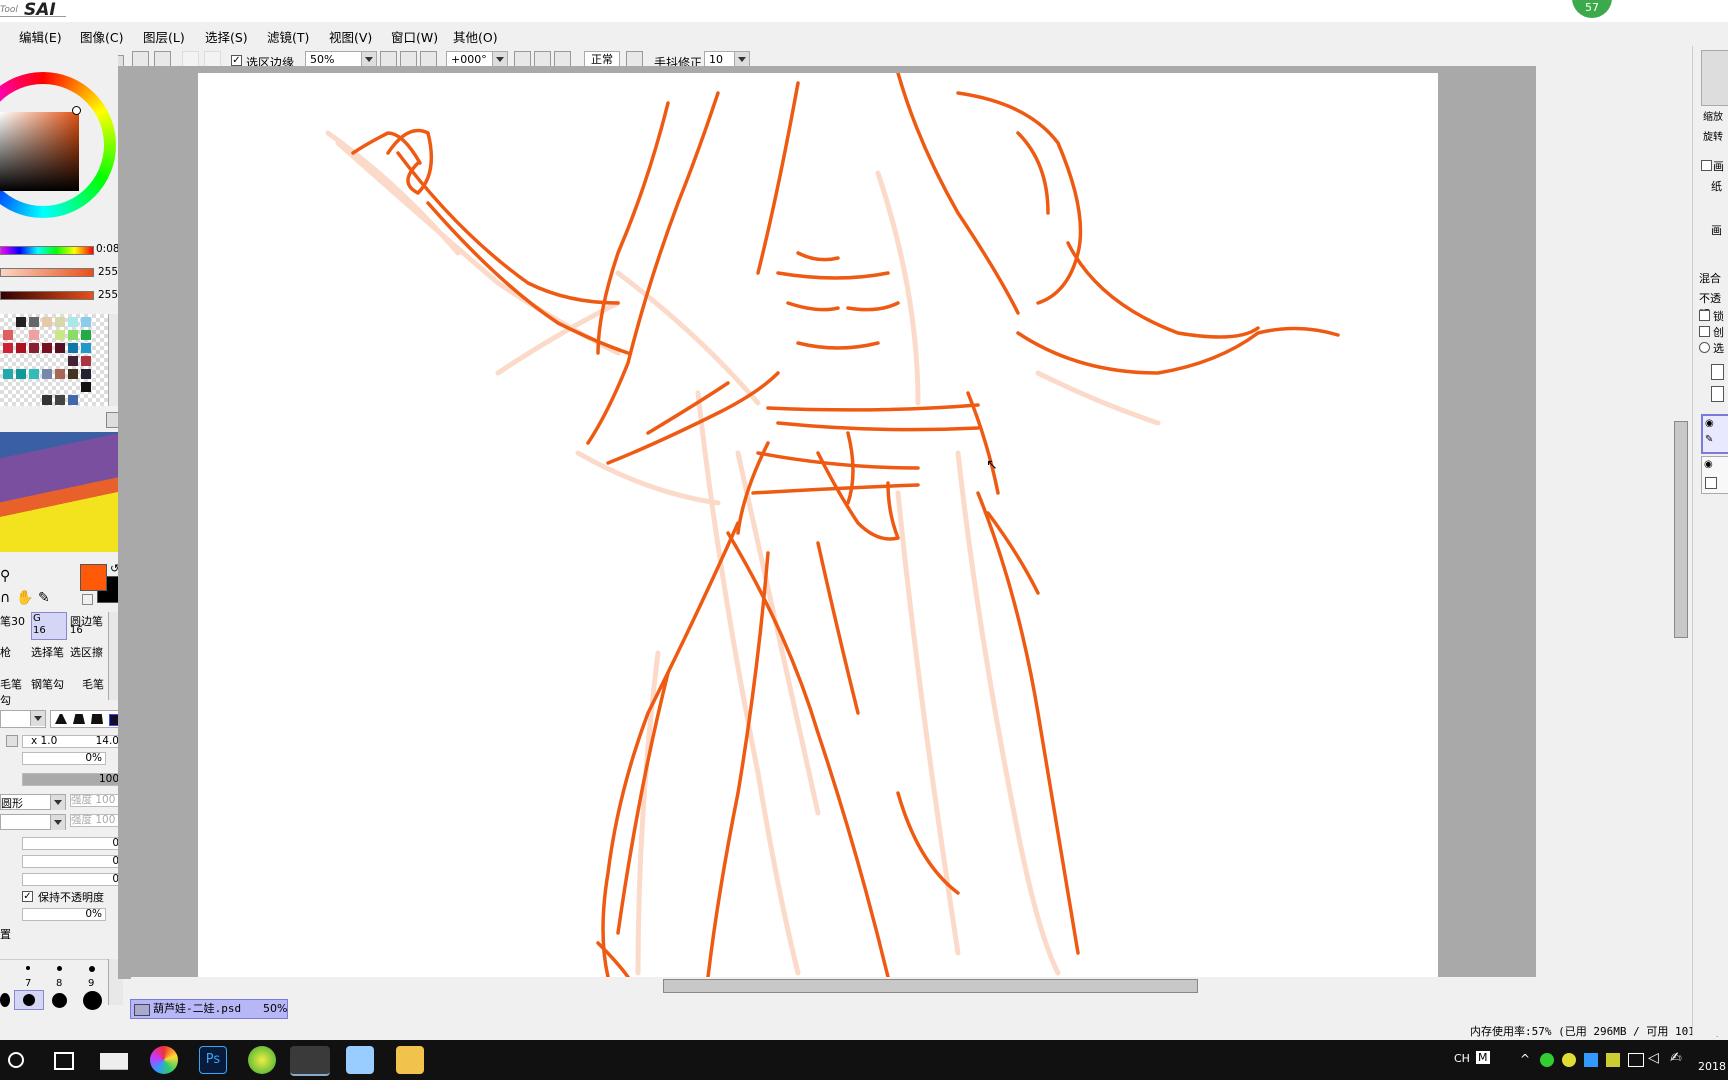 The image size is (1728, 1080). What do you see at coordinates (114, 1061) in the screenshot?
I see `mail-icon` at bounding box center [114, 1061].